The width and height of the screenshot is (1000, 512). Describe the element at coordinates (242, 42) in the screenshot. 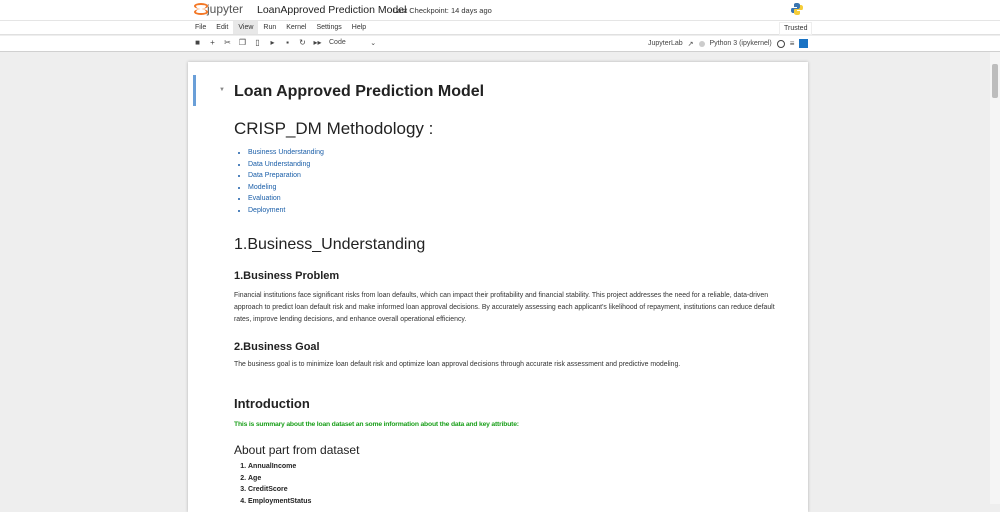

I see `copy-icon: ❐` at that location.